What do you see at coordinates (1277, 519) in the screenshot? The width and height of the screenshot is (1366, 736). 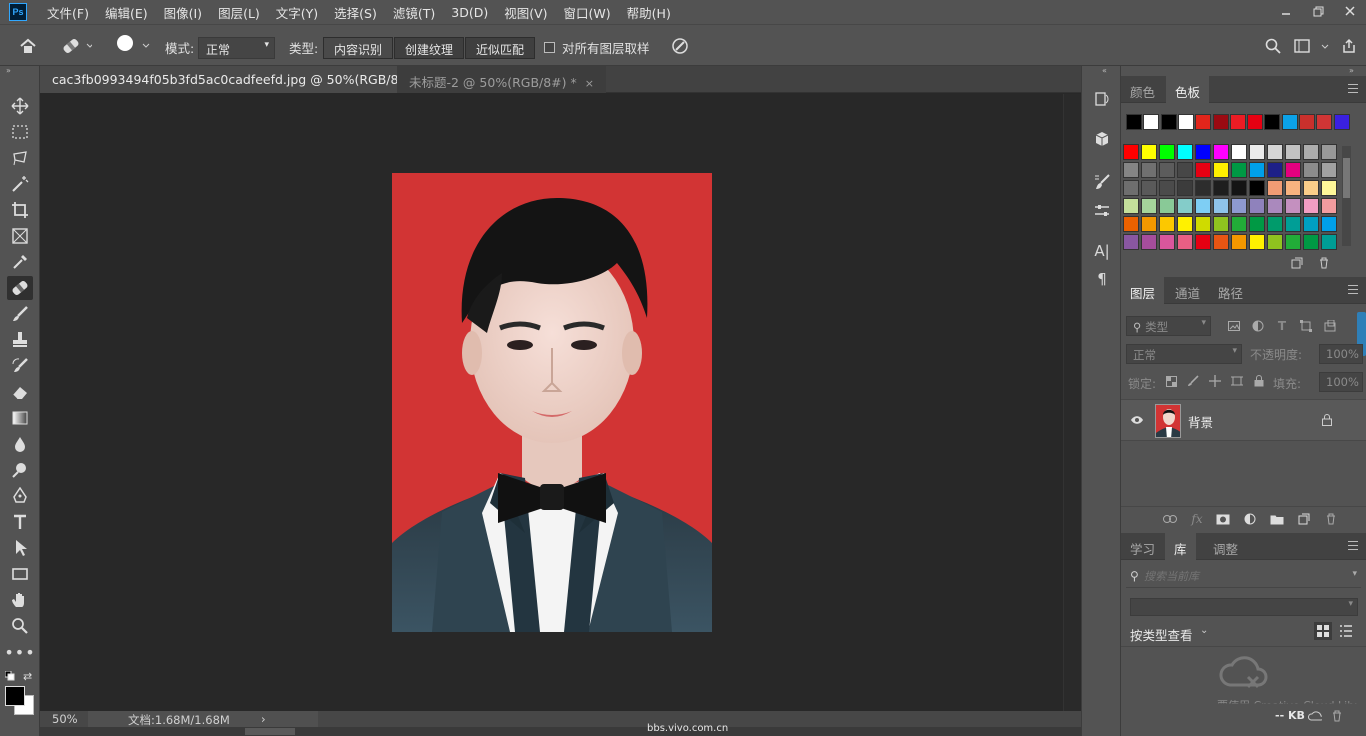 I see `group-folder-icon` at bounding box center [1277, 519].